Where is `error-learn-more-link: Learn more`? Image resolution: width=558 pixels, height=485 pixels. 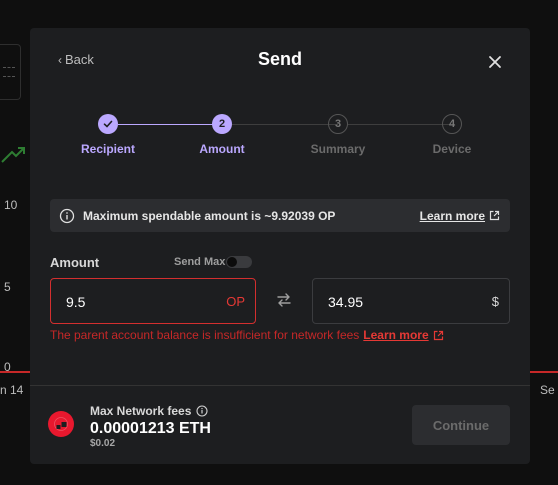
error-learn-more-link: Learn more is located at coordinates (395, 335).